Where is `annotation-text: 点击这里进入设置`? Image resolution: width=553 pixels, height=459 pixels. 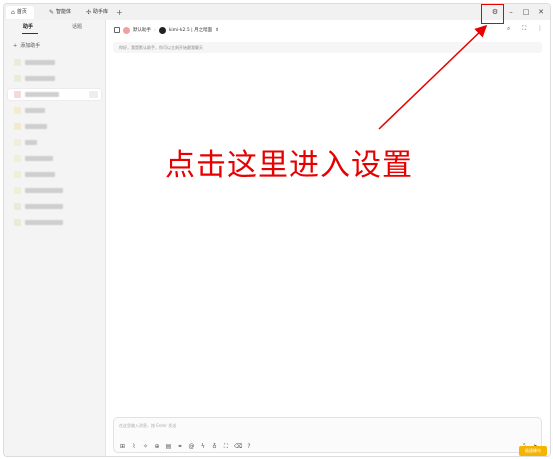
annotation-text: 点击这里进入设置 is located at coordinates (289, 165).